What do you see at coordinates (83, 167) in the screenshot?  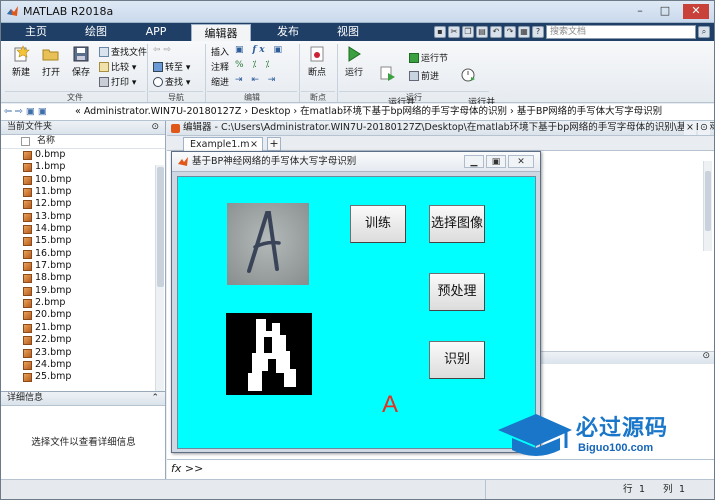 I see `file-list-item: 1.bmp` at bounding box center [83, 167].